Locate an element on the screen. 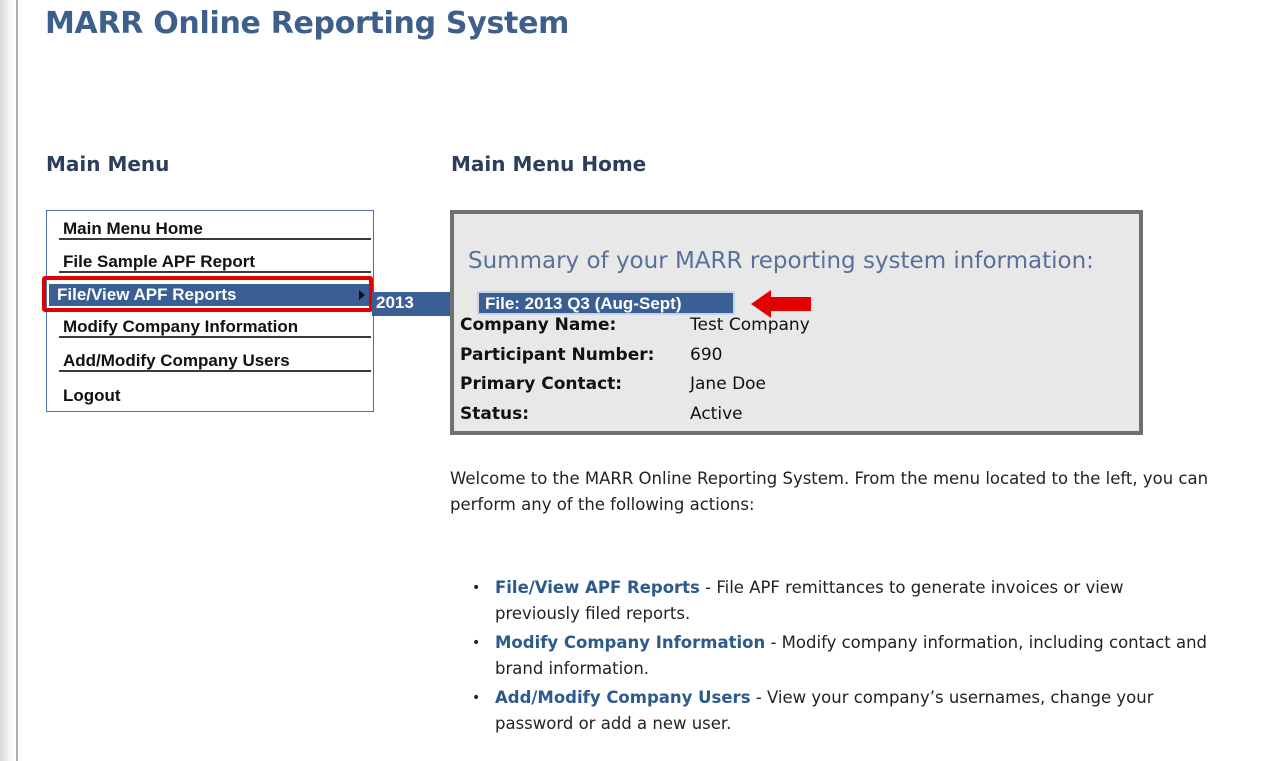 The width and height of the screenshot is (1264, 761). field-label: Primary Contact: is located at coordinates (541, 384).